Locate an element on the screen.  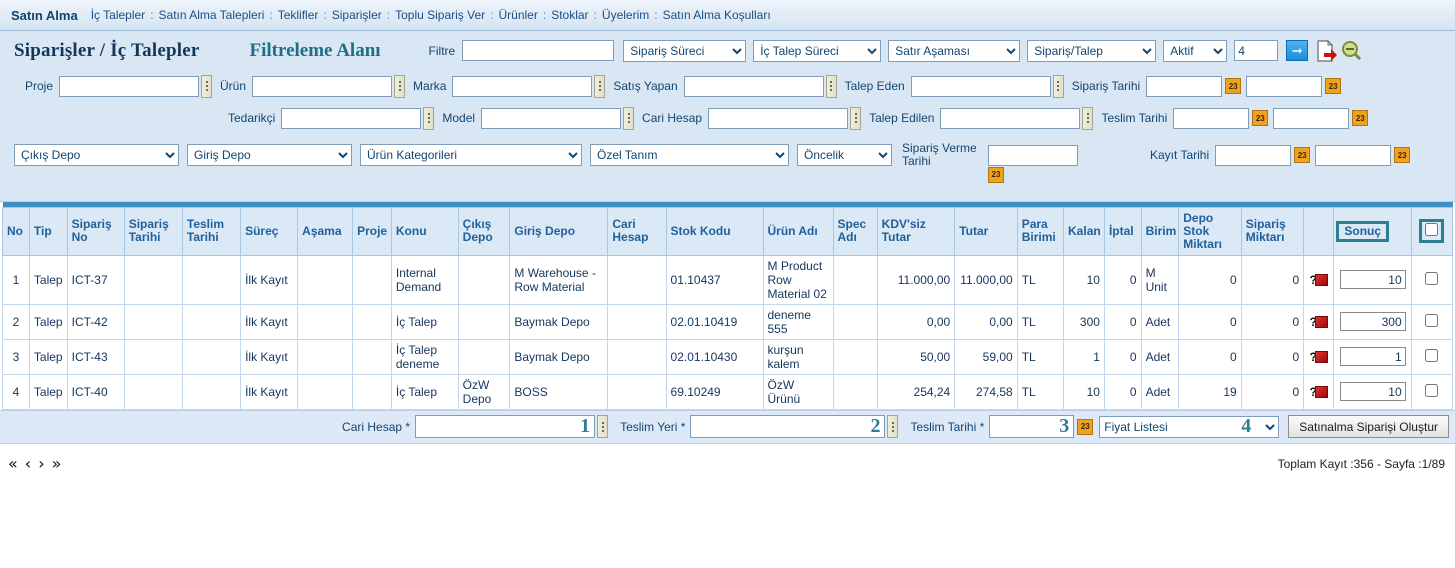
arrow-right-icon: ➞ is located at coordinates (1297, 50).